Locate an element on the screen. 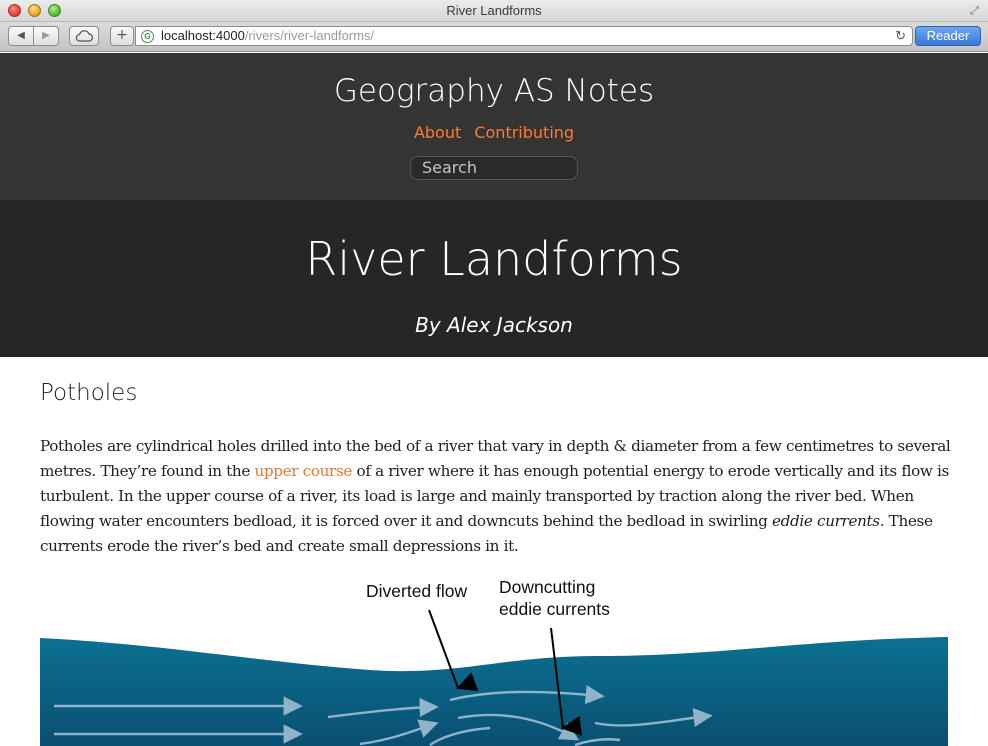 The width and height of the screenshot is (988, 746). reader-button: Reader is located at coordinates (948, 36).